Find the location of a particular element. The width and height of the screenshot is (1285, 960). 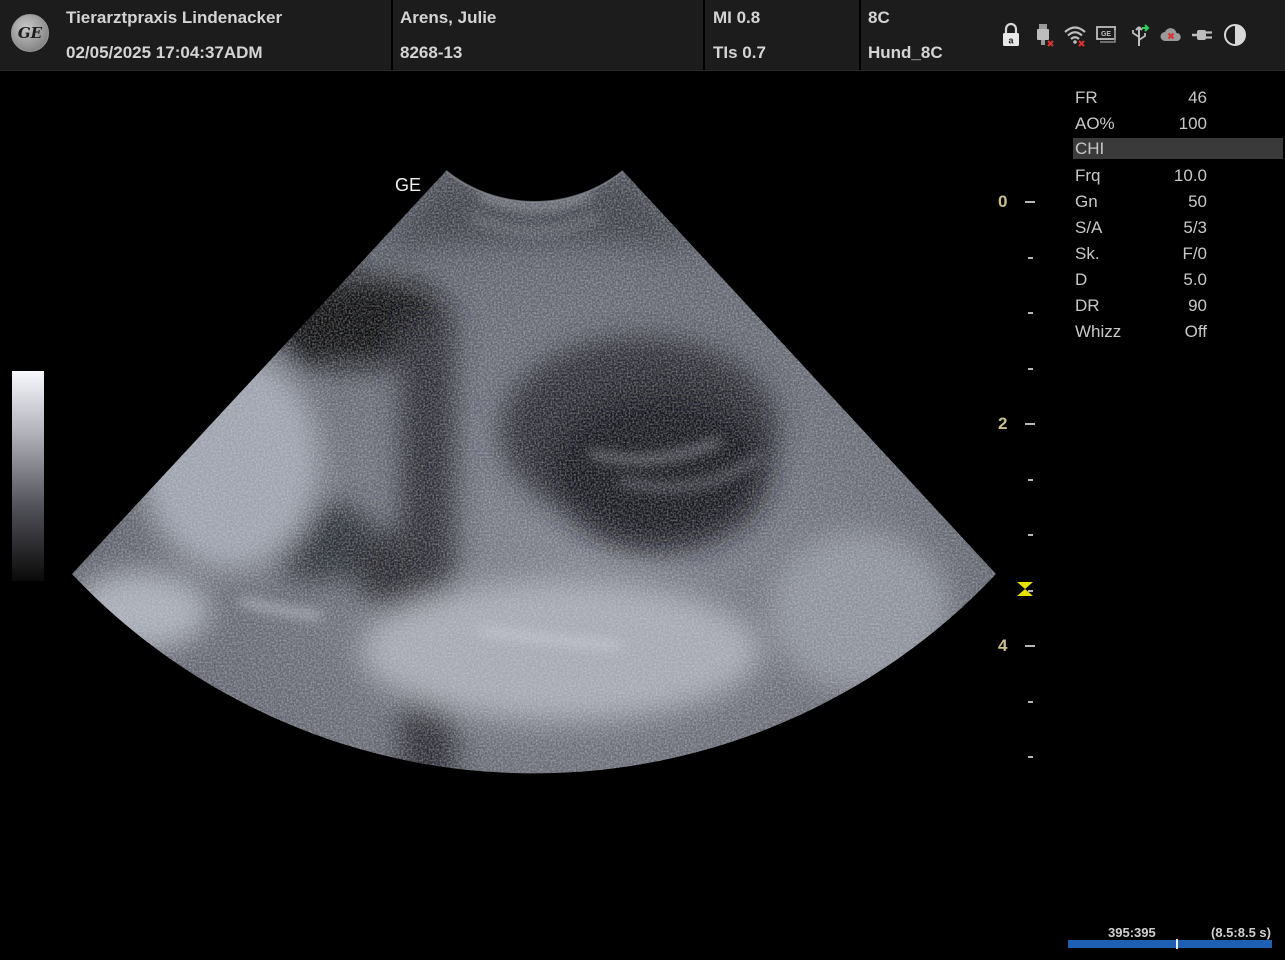

wifi-disconnected-icon is located at coordinates (1075, 36).